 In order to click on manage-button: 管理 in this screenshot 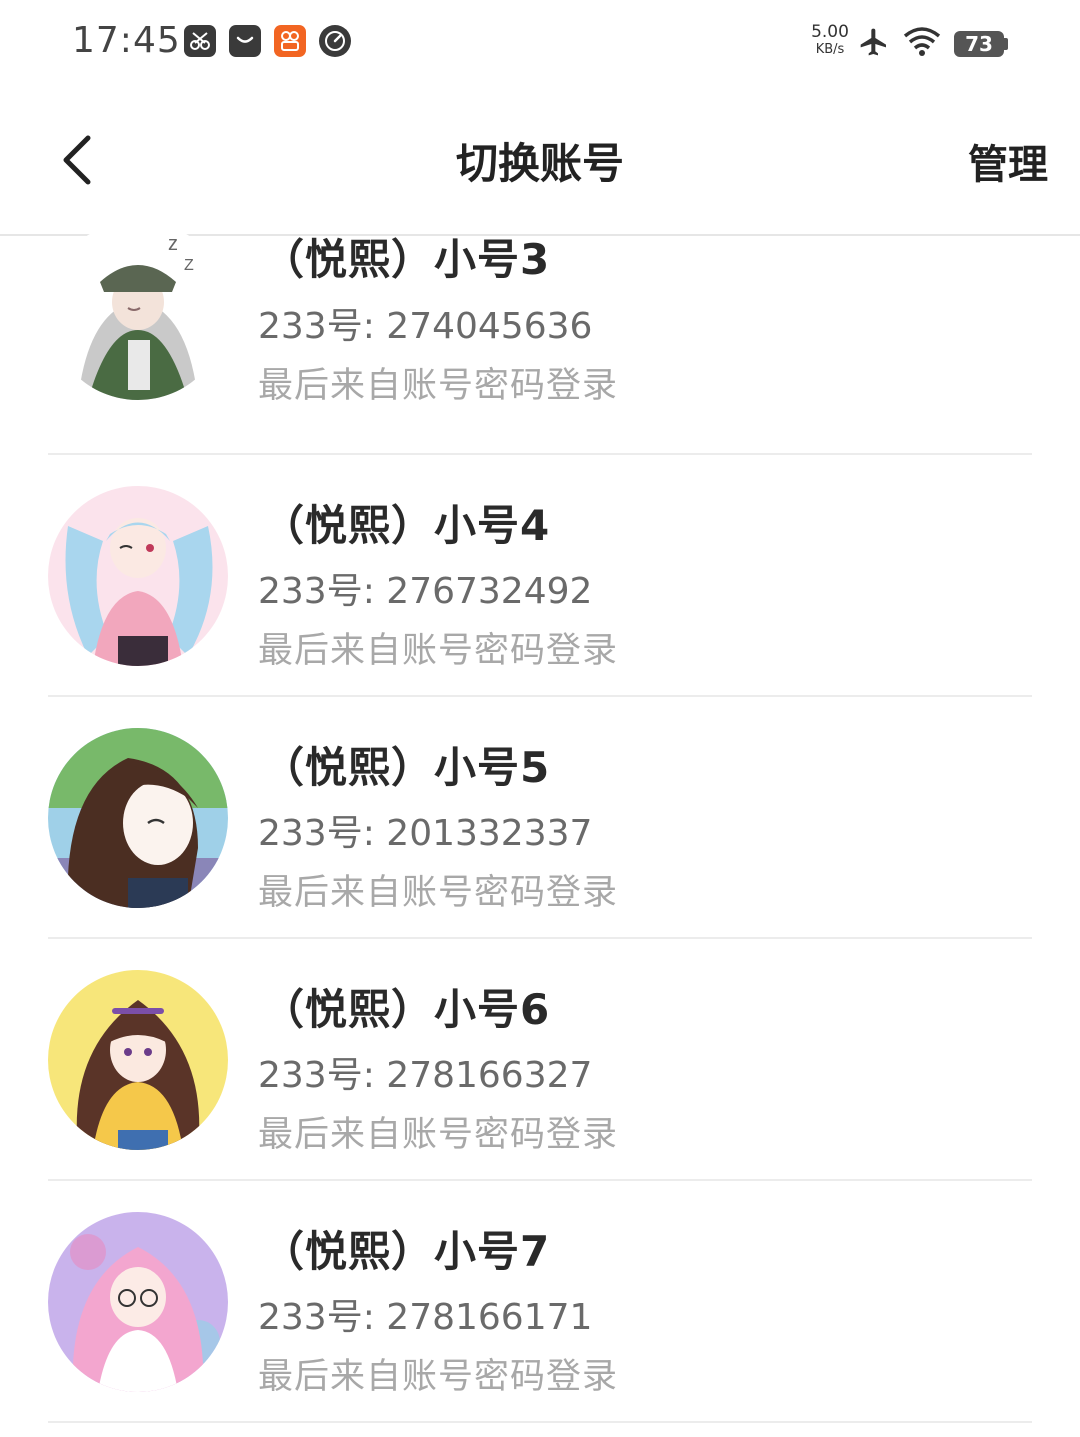, I will do `click(1008, 161)`.